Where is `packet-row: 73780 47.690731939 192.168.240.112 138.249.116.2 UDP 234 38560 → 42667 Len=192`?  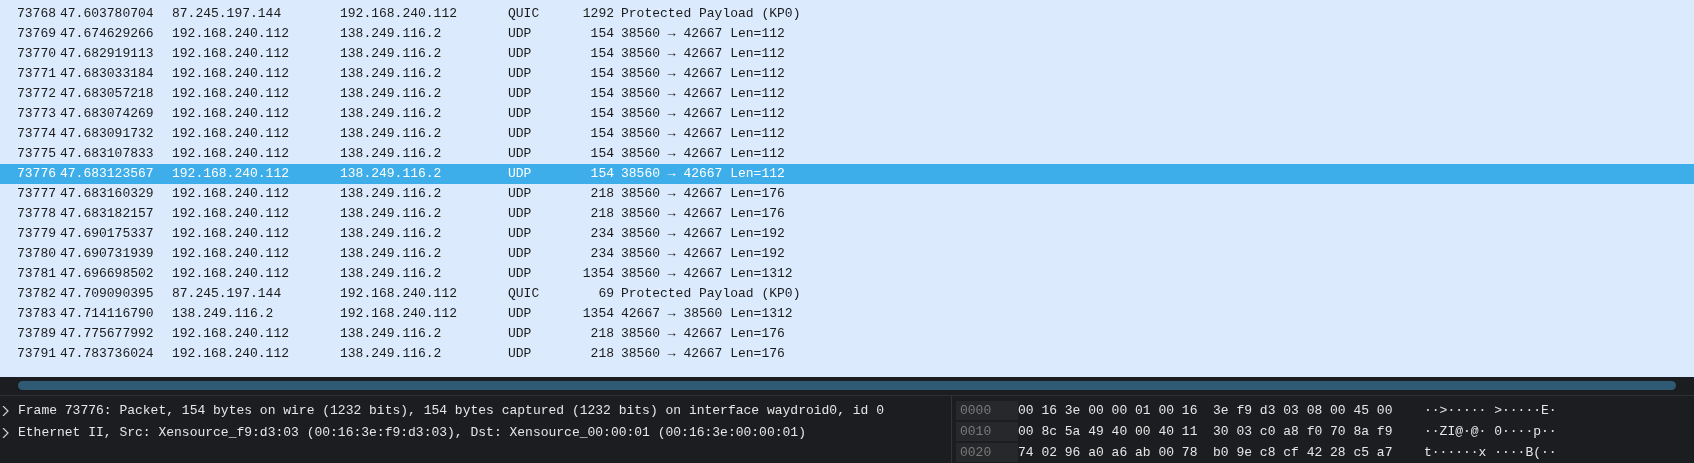 packet-row: 73780 47.690731939 192.168.240.112 138.249.116.2 UDP 234 38560 → 42667 Len=192 is located at coordinates (847, 254).